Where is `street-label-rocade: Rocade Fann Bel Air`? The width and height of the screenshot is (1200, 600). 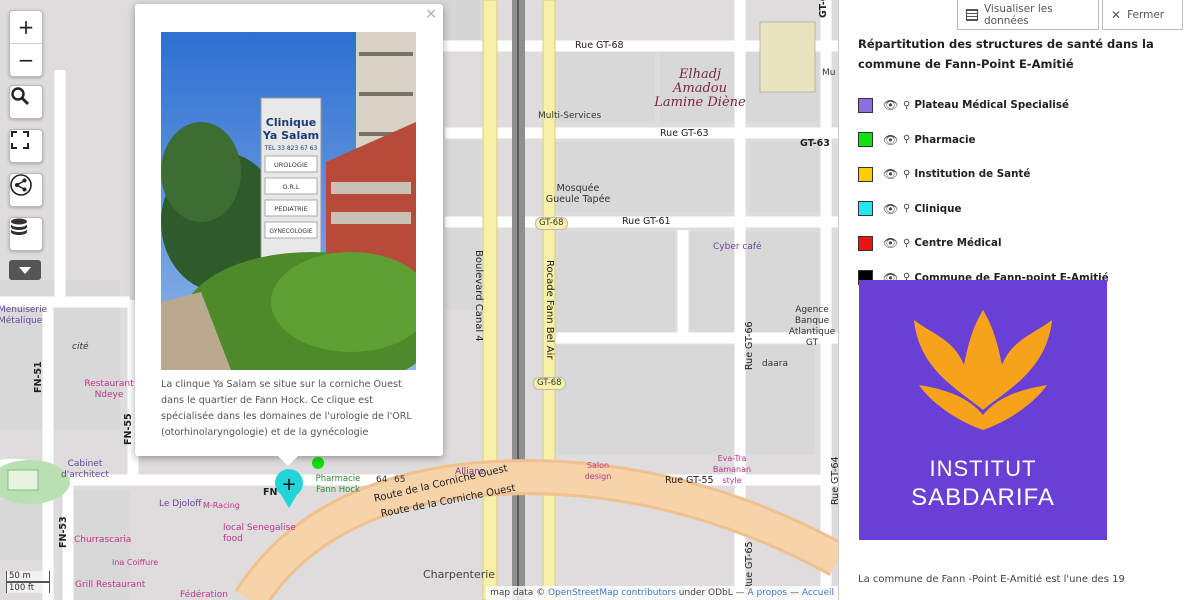
street-label-rocade: Rocade Fann Bel Air is located at coordinates (549, 310).